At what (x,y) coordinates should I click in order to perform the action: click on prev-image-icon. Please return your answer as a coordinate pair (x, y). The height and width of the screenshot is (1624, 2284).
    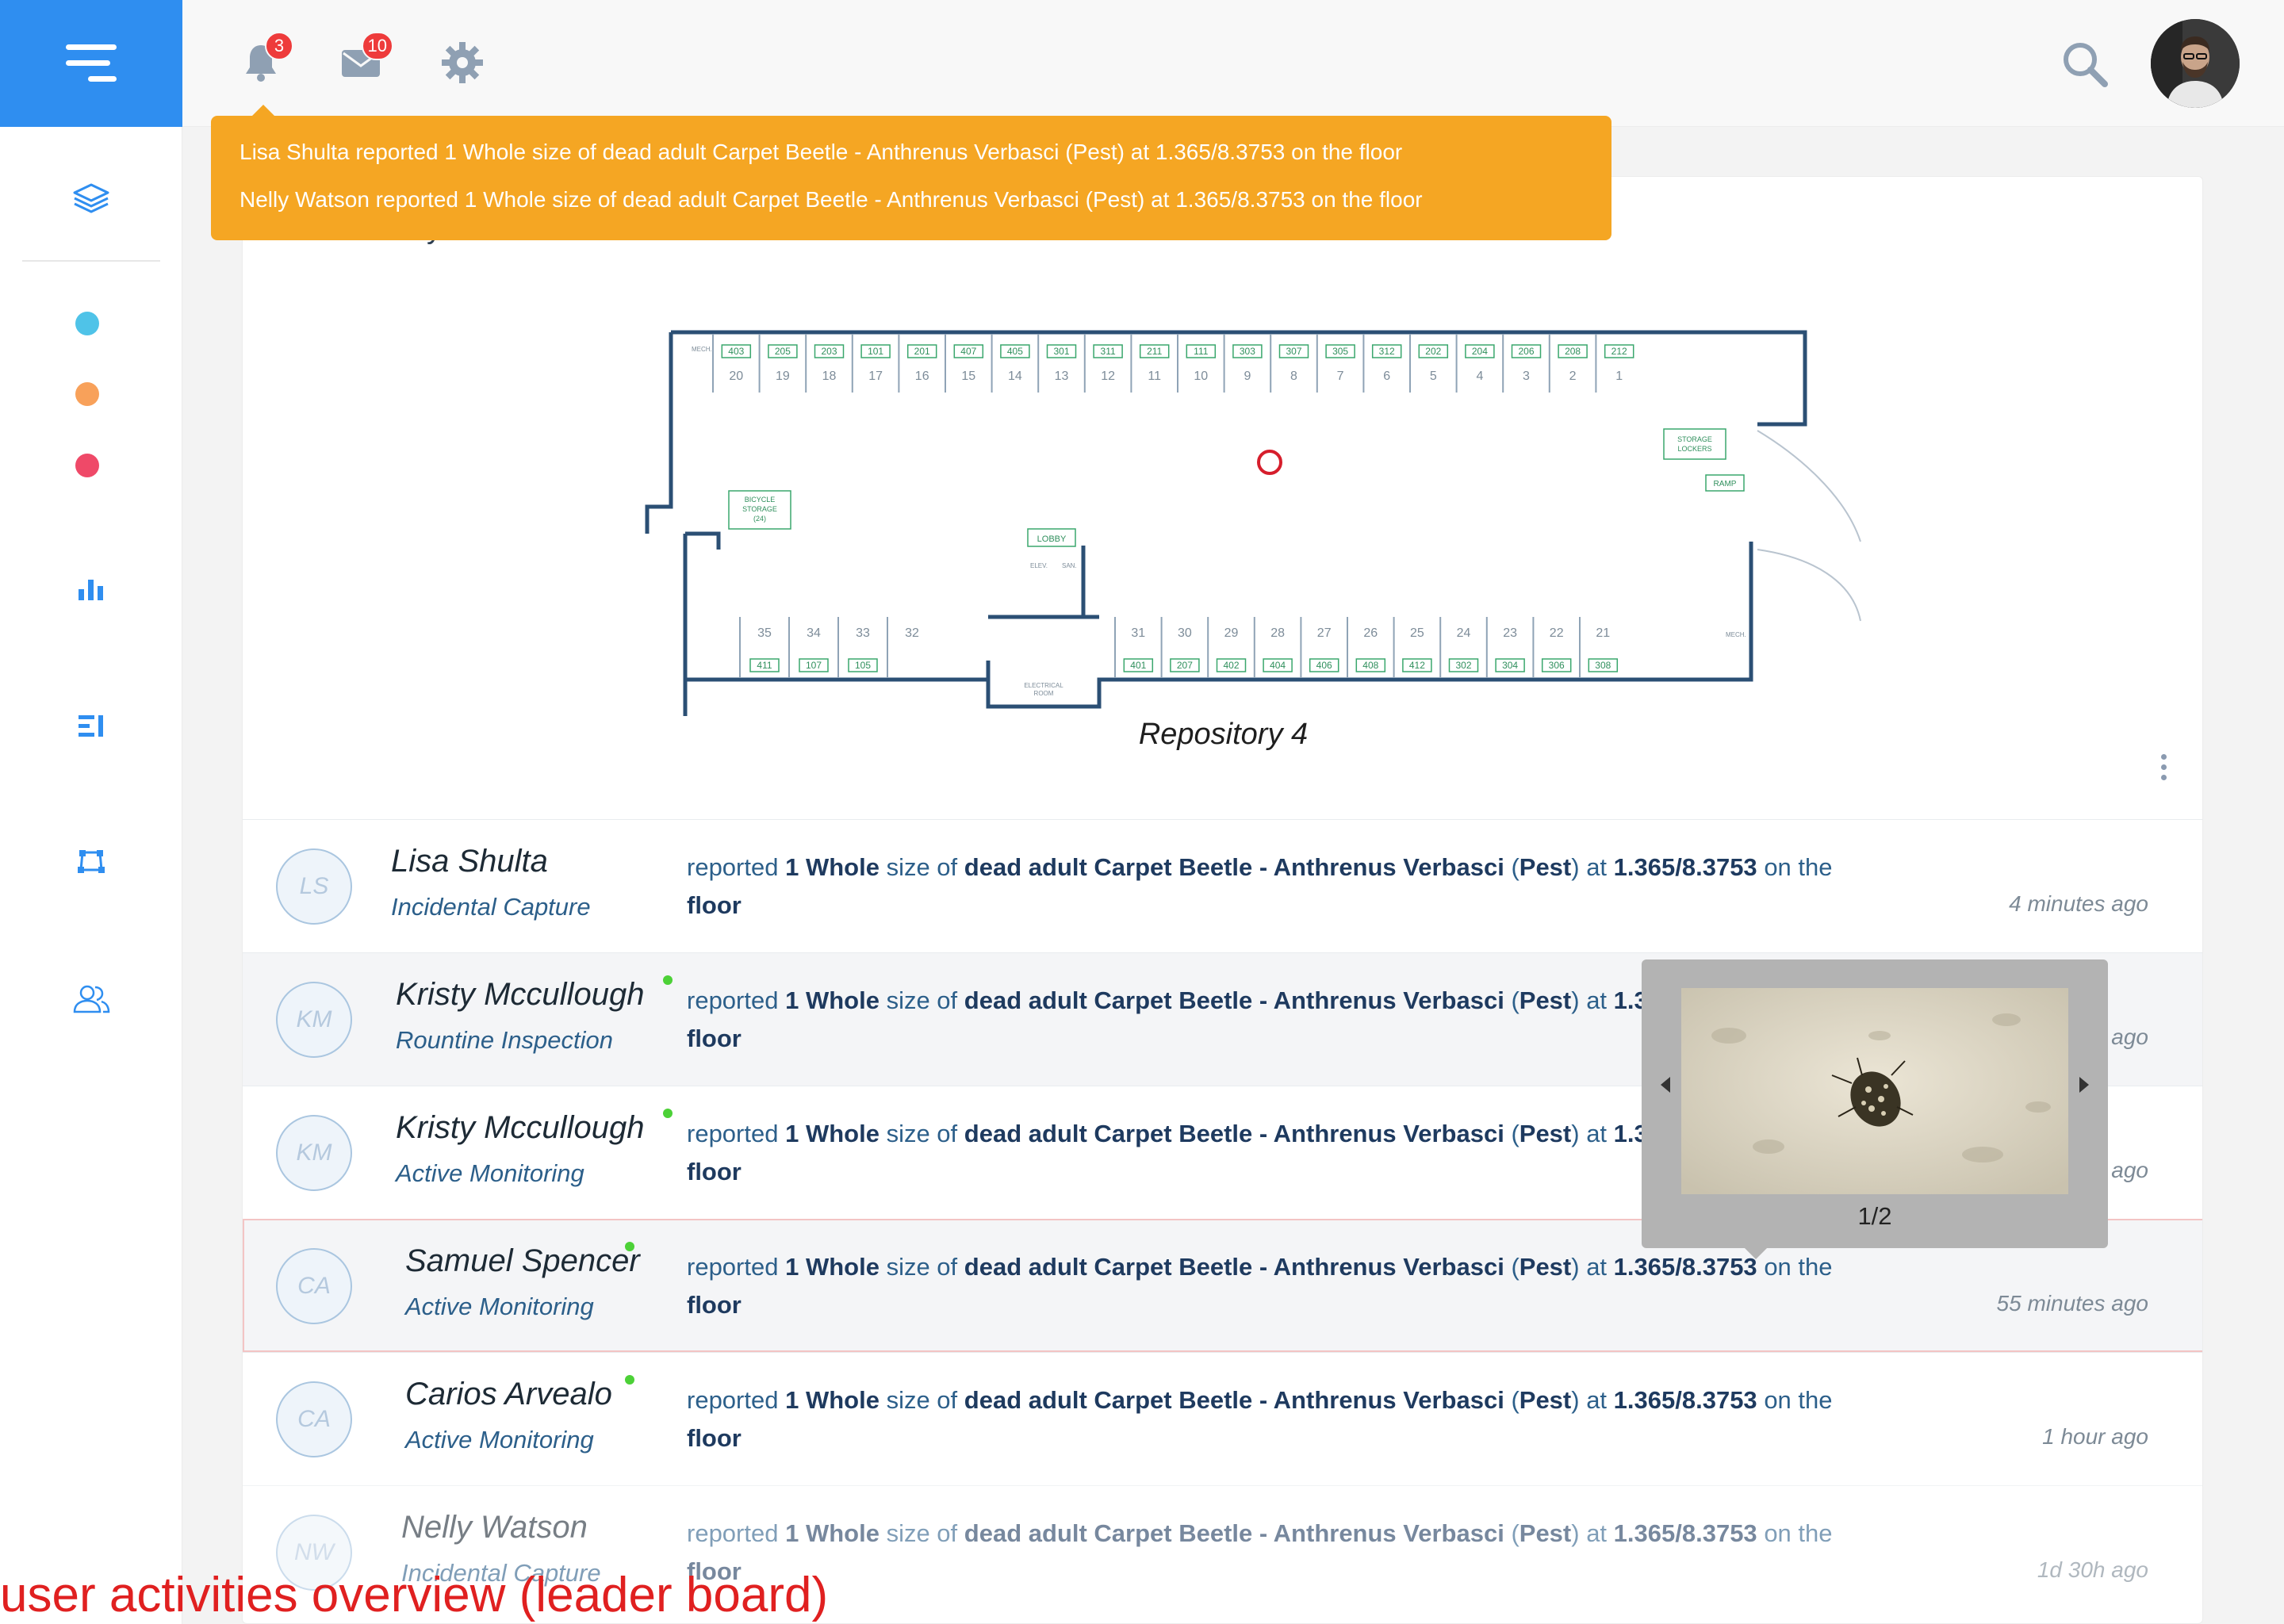
    Looking at the image, I should click on (1665, 1085).